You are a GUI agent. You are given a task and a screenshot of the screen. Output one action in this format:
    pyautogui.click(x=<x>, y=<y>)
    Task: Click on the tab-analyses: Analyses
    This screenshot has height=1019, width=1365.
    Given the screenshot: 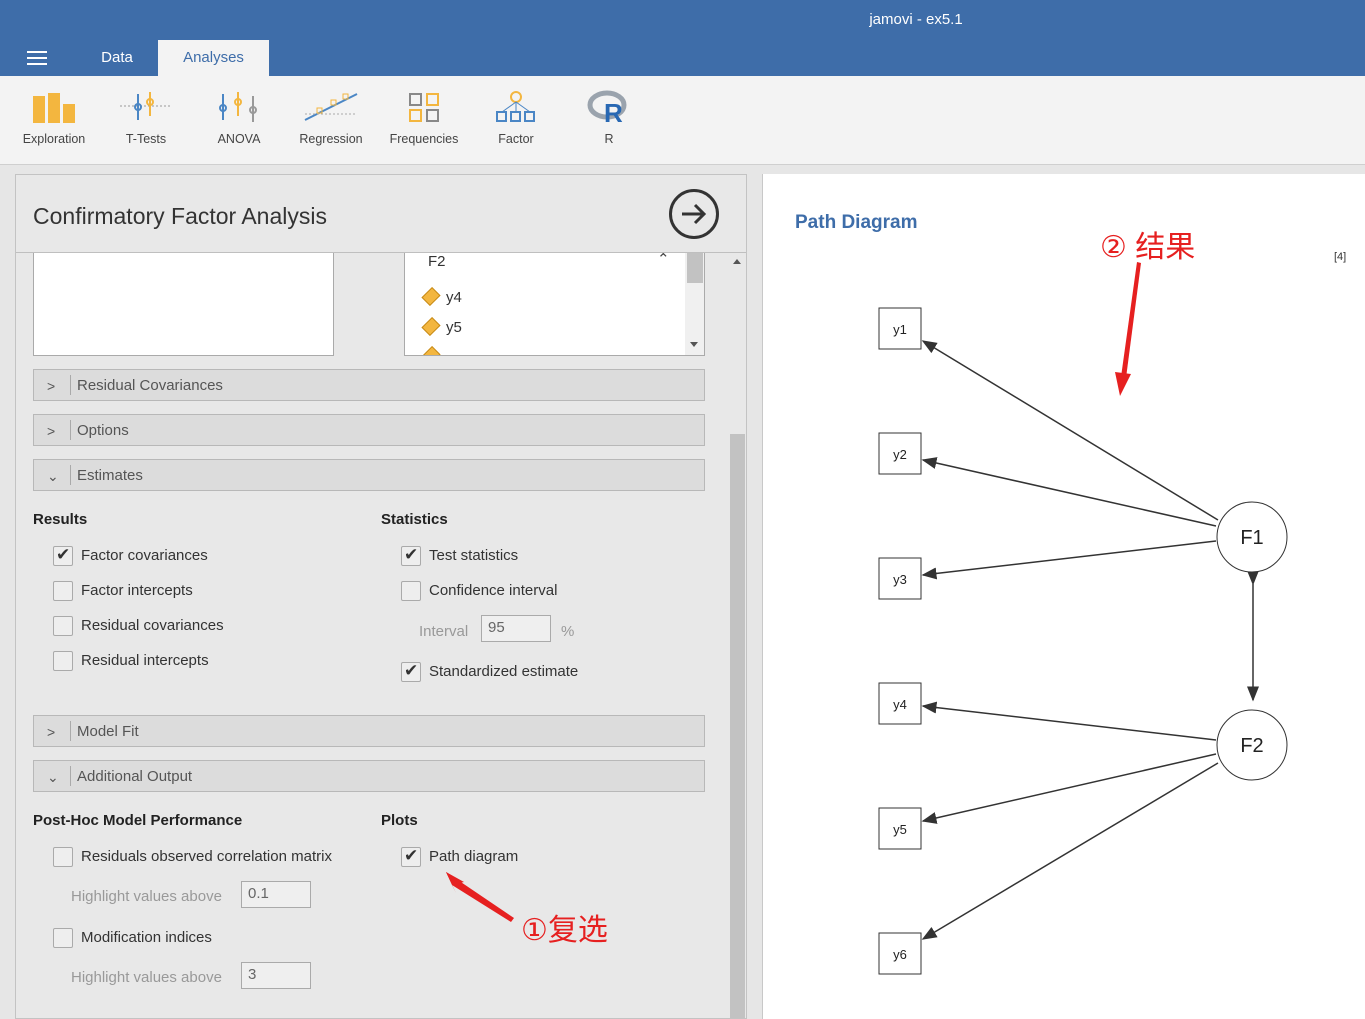 What is the action you would take?
    pyautogui.click(x=213, y=58)
    